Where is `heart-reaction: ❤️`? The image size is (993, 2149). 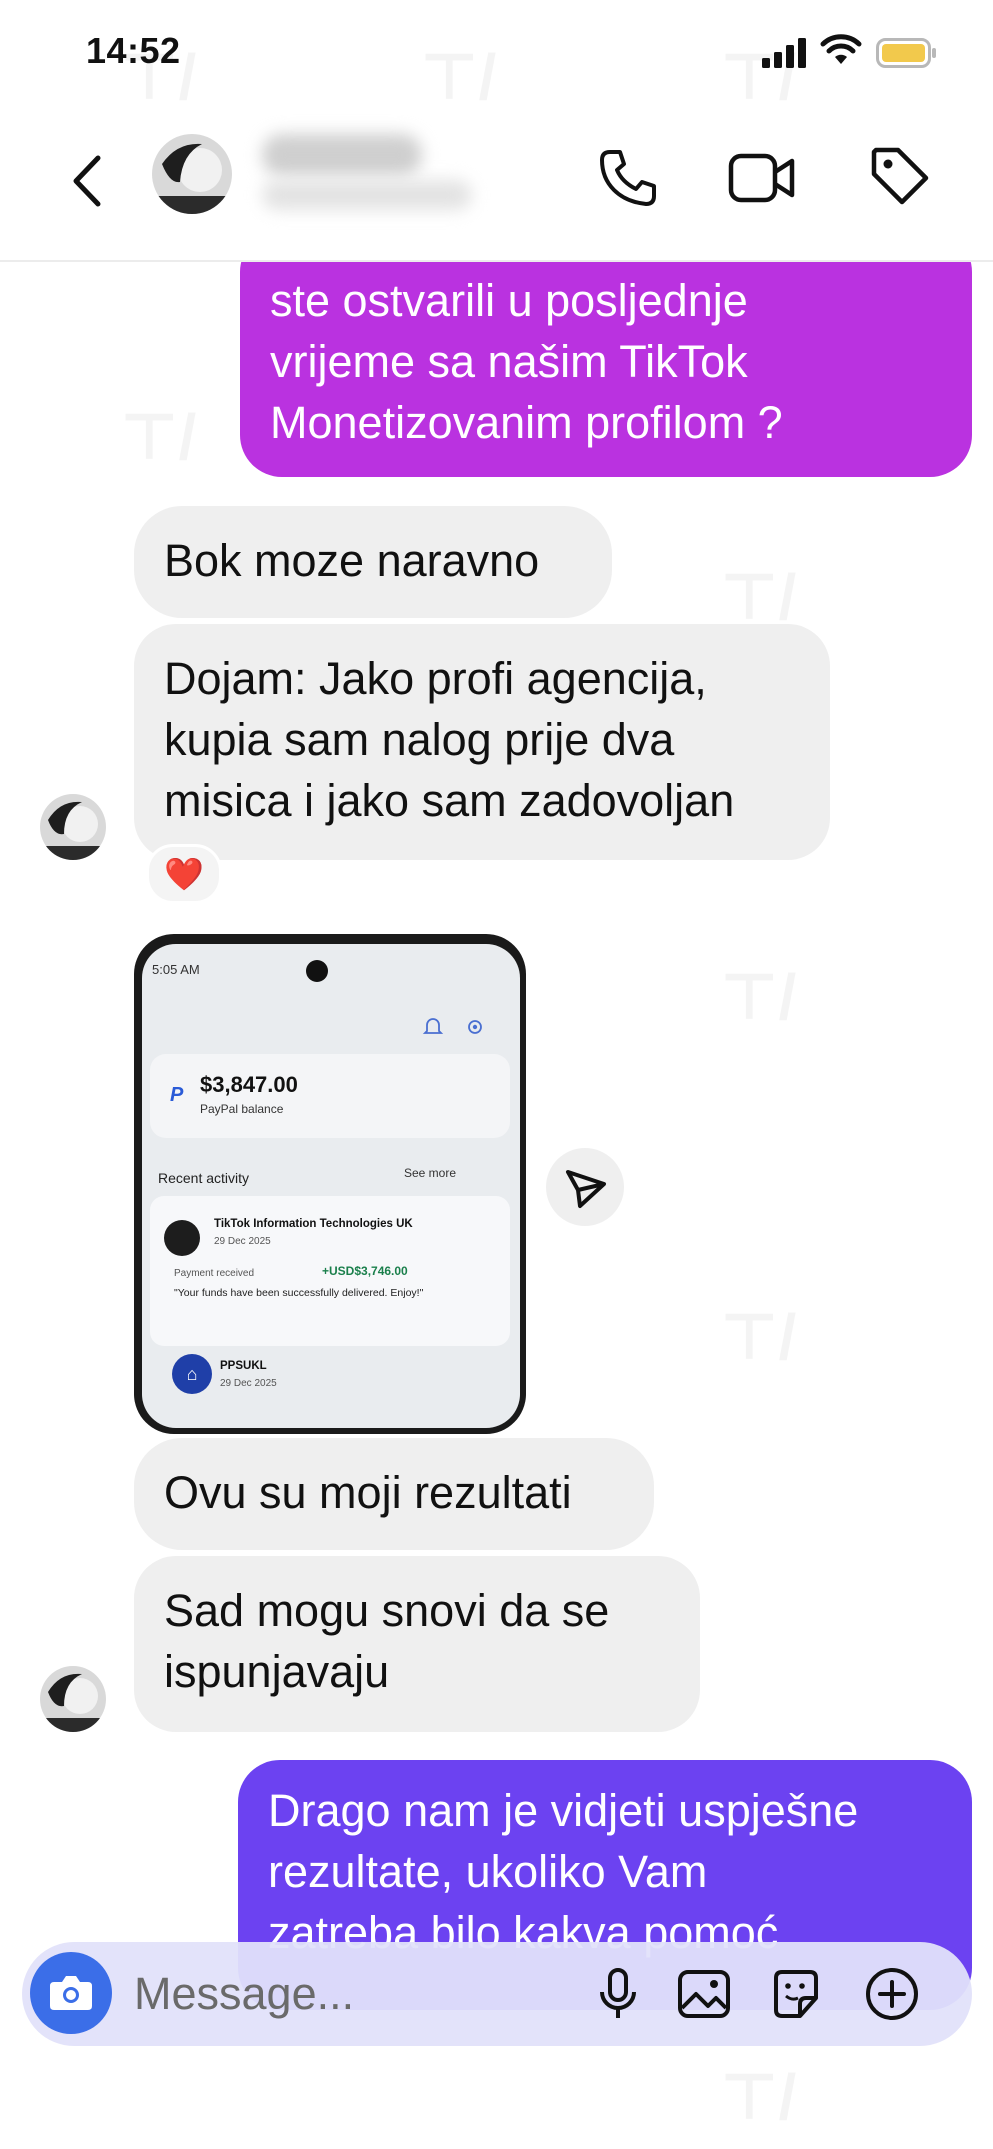 heart-reaction: ❤️ is located at coordinates (184, 874).